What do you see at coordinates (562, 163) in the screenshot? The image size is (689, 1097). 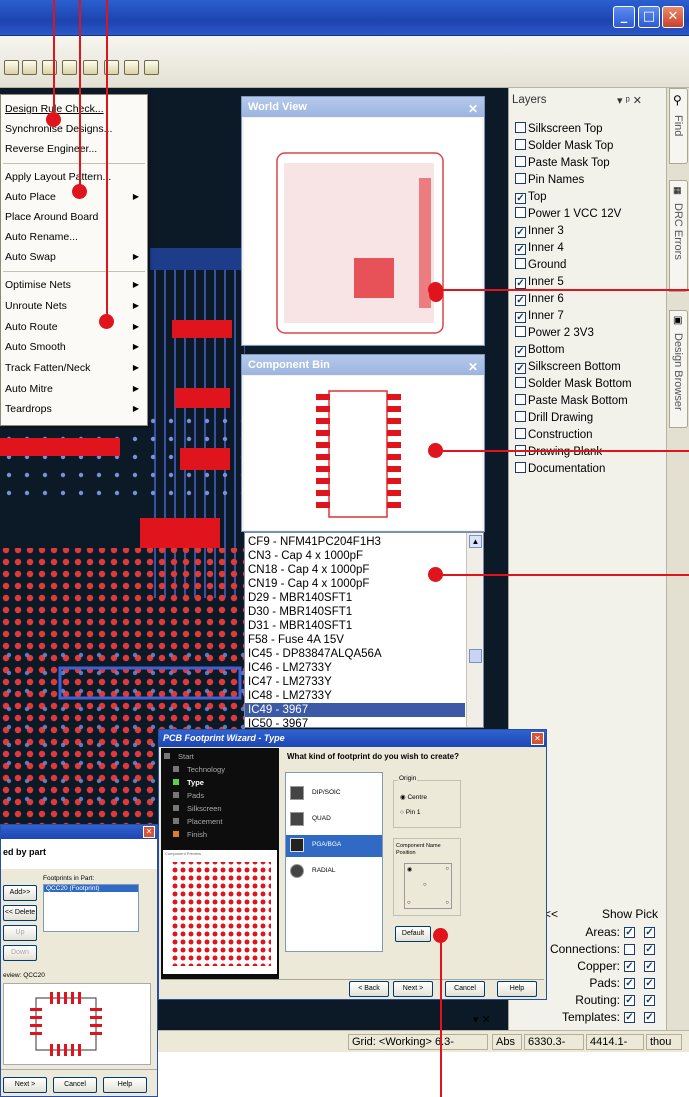 I see `layer-item: Paste Mask Top` at bounding box center [562, 163].